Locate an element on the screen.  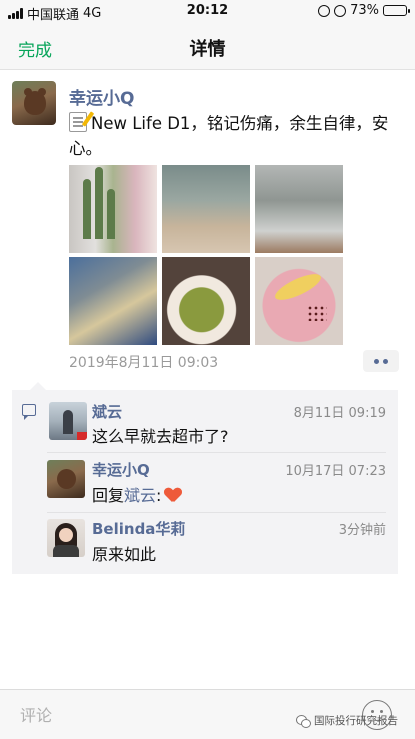
comment-time: 10月17日 07:23 is located at coordinates (335, 471).